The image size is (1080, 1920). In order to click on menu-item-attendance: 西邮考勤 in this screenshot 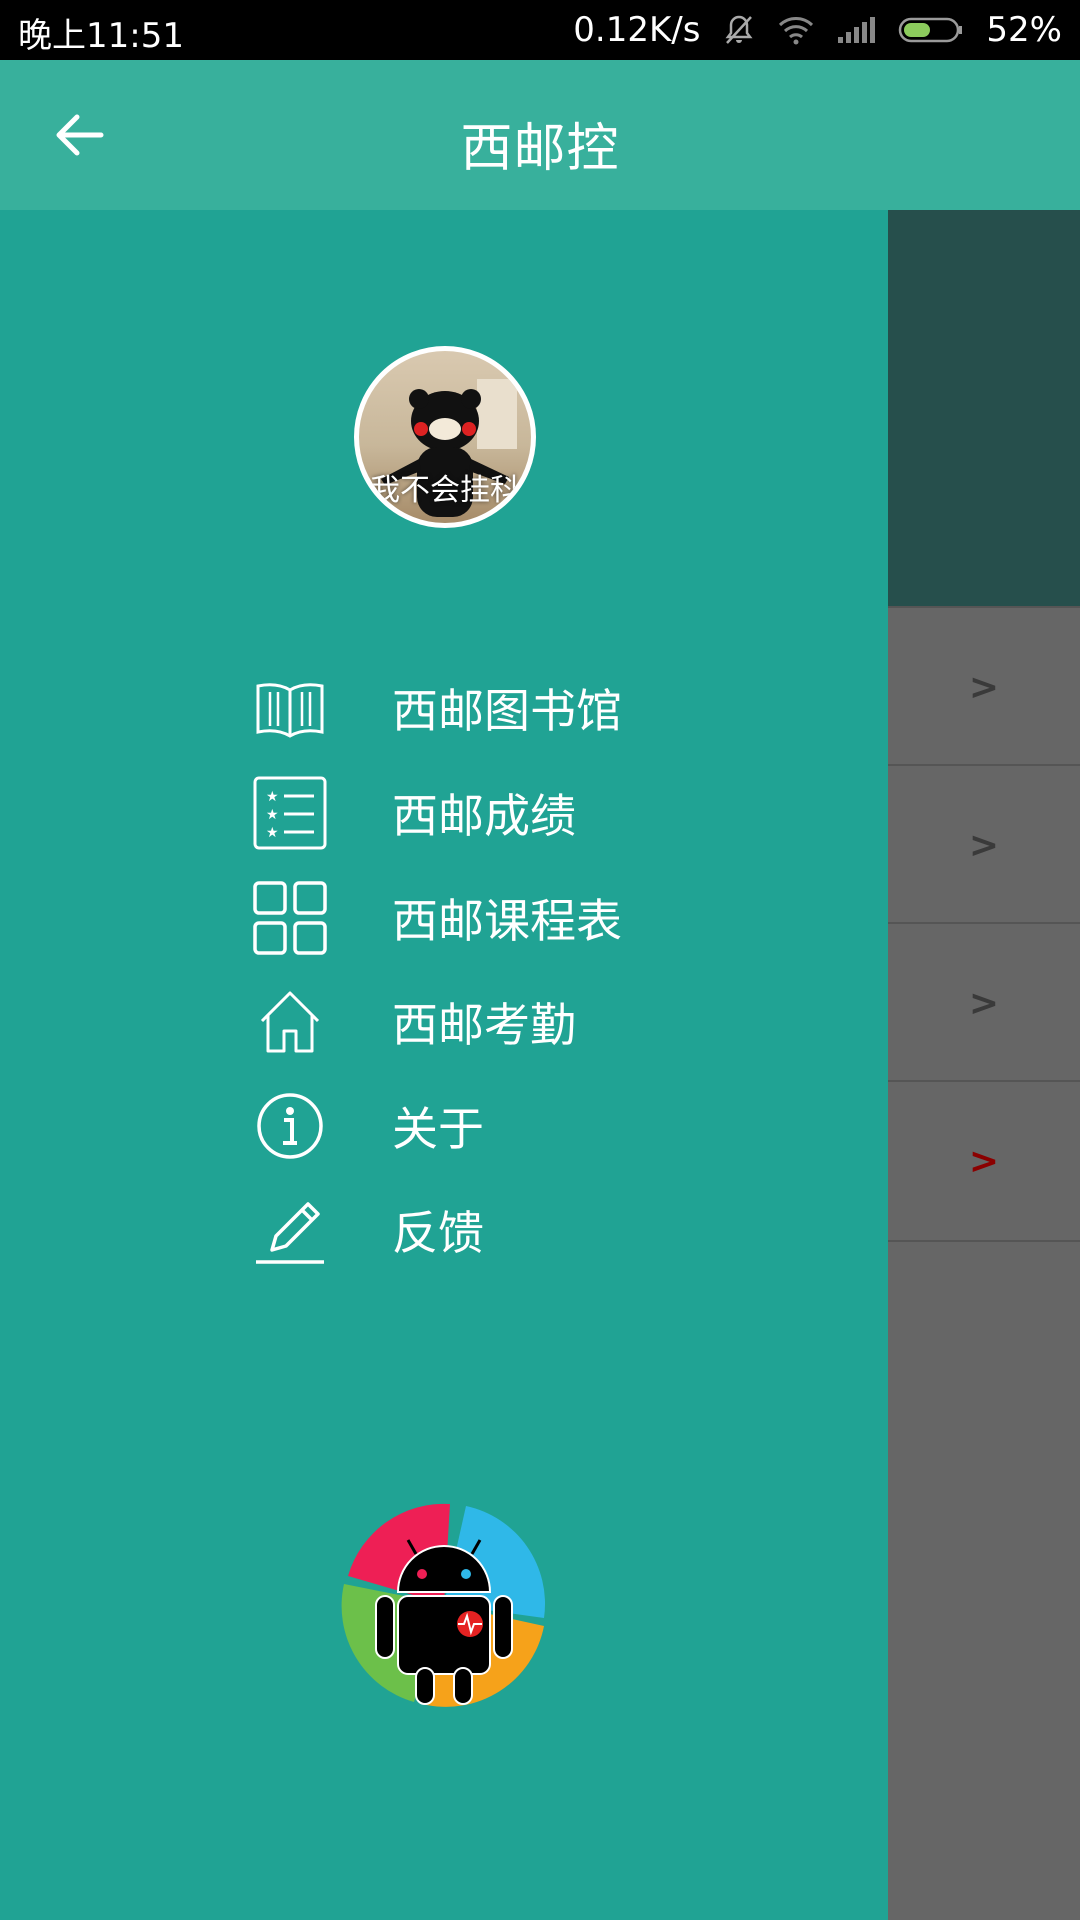, I will do `click(475, 1022)`.